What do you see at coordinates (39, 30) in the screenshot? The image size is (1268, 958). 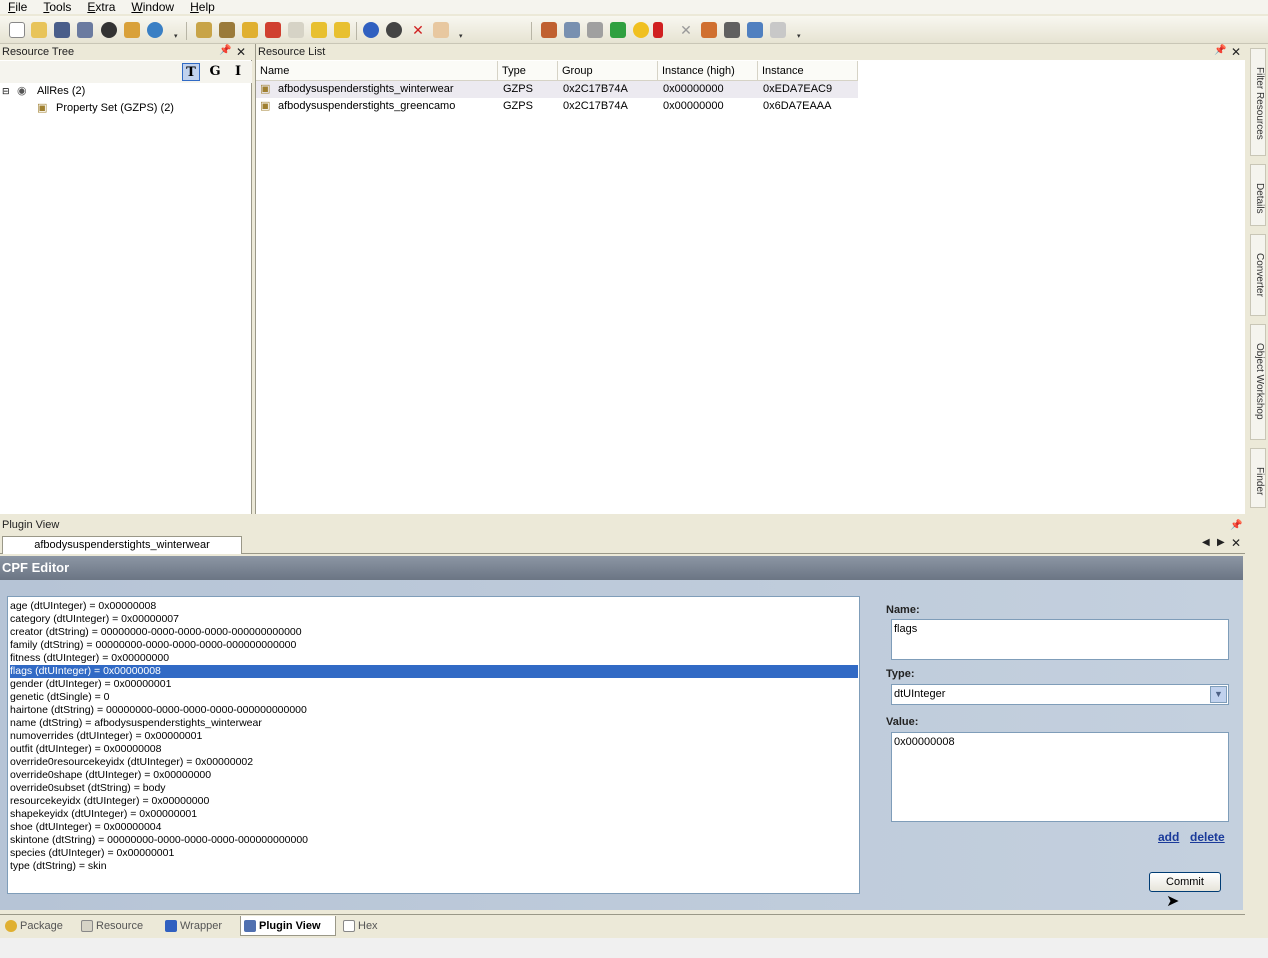 I see `open-icon` at bounding box center [39, 30].